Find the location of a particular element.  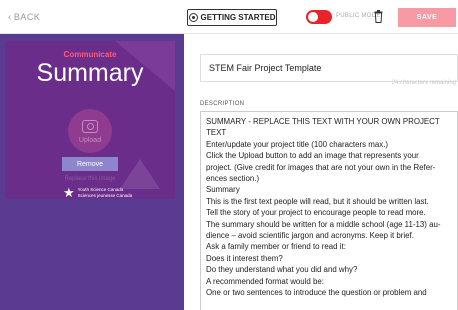

decorative-shape is located at coordinates (140, 174).